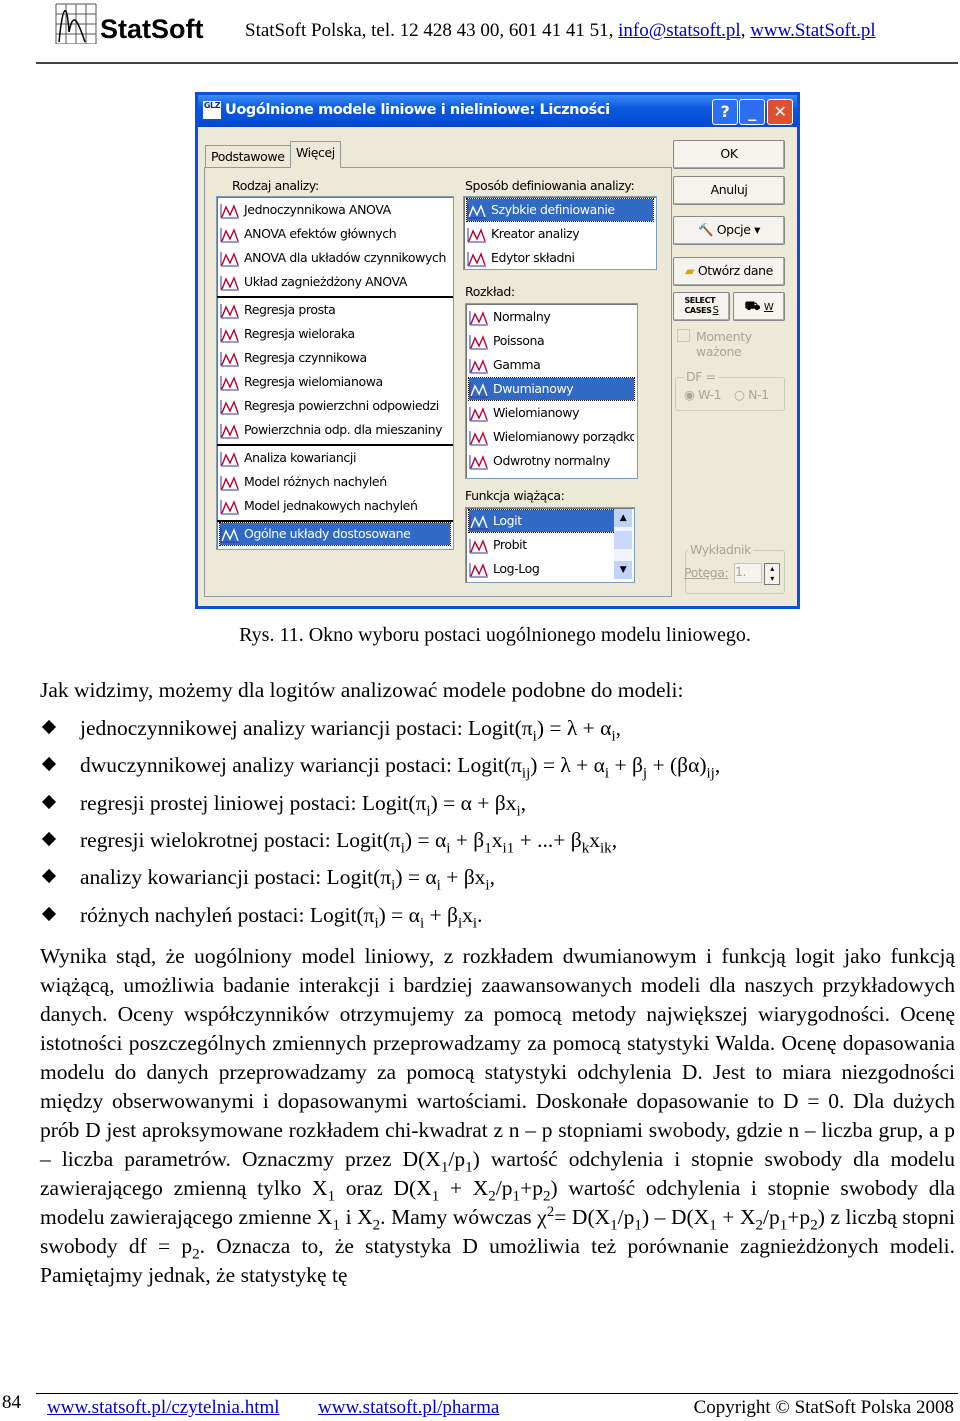  I want to click on list-item-label: Odwrotny normalny, so click(552, 460).